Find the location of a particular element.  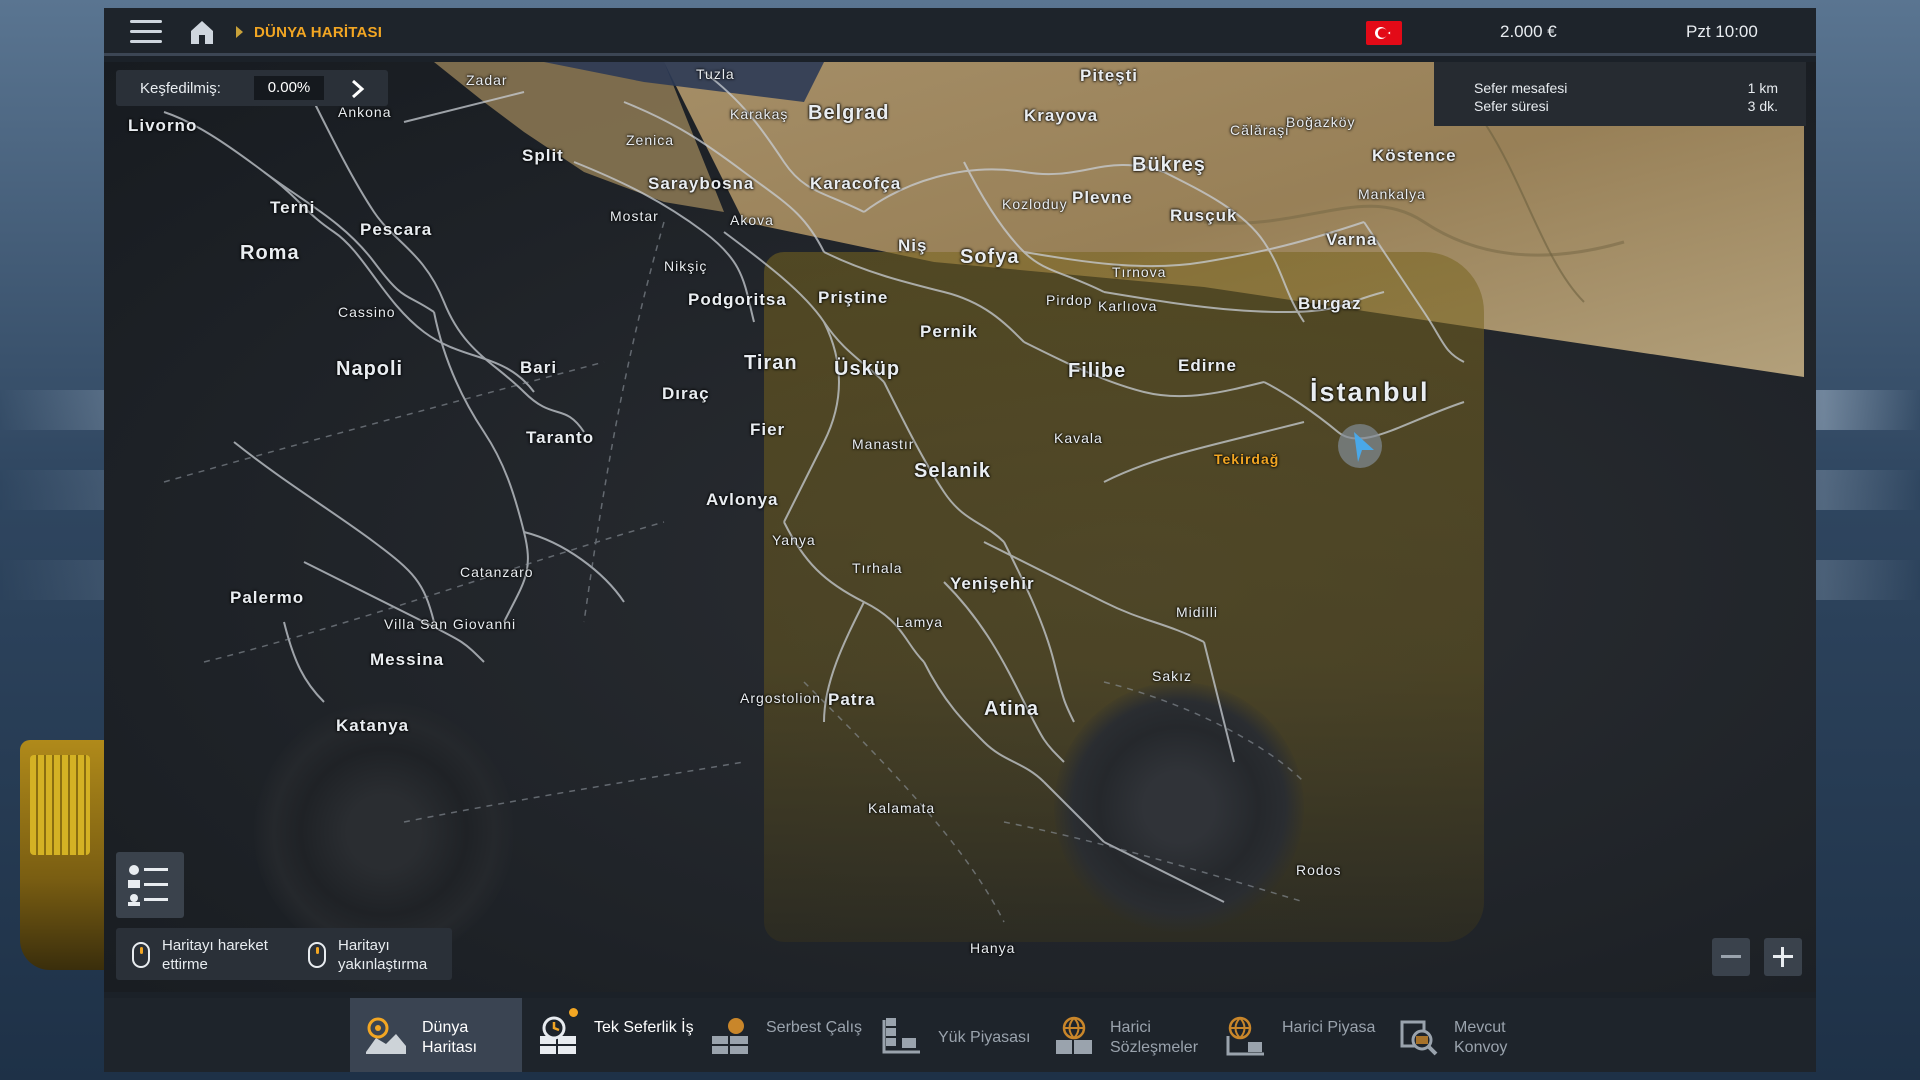

player-arrow-icon is located at coordinates (1364, 447).